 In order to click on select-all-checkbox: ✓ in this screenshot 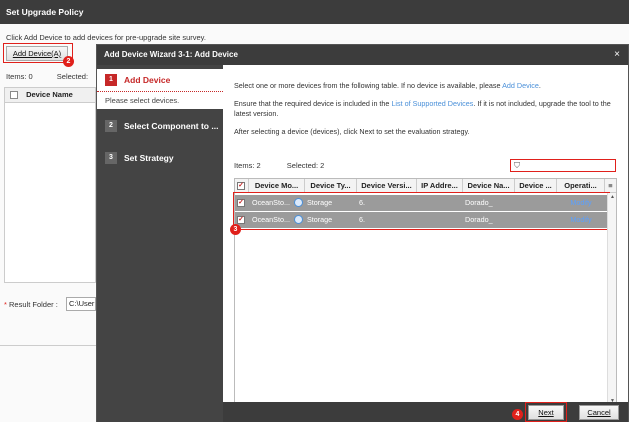, I will do `click(241, 186)`.